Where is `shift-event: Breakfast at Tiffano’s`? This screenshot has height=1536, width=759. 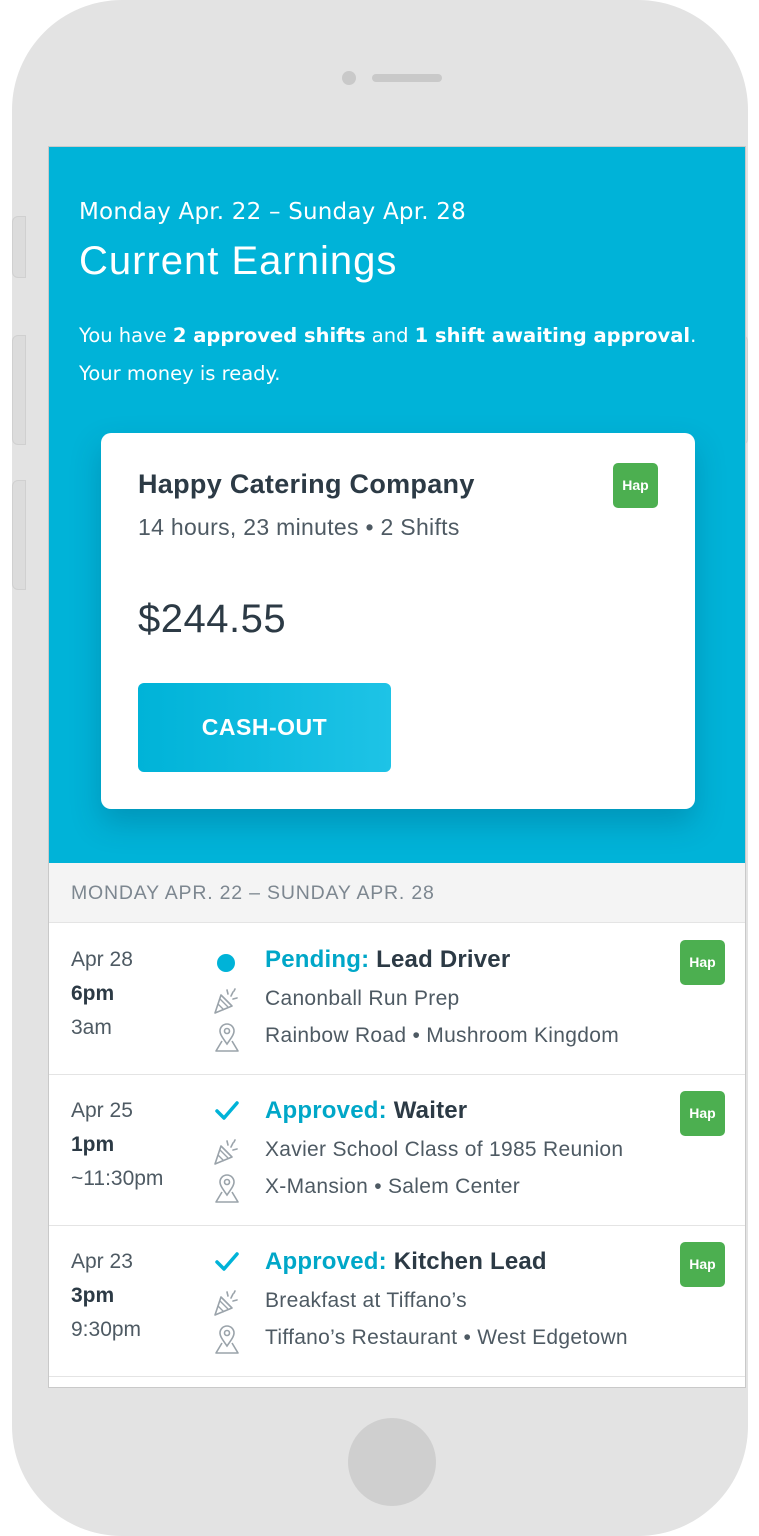 shift-event: Breakfast at Tiffano’s is located at coordinates (366, 1300).